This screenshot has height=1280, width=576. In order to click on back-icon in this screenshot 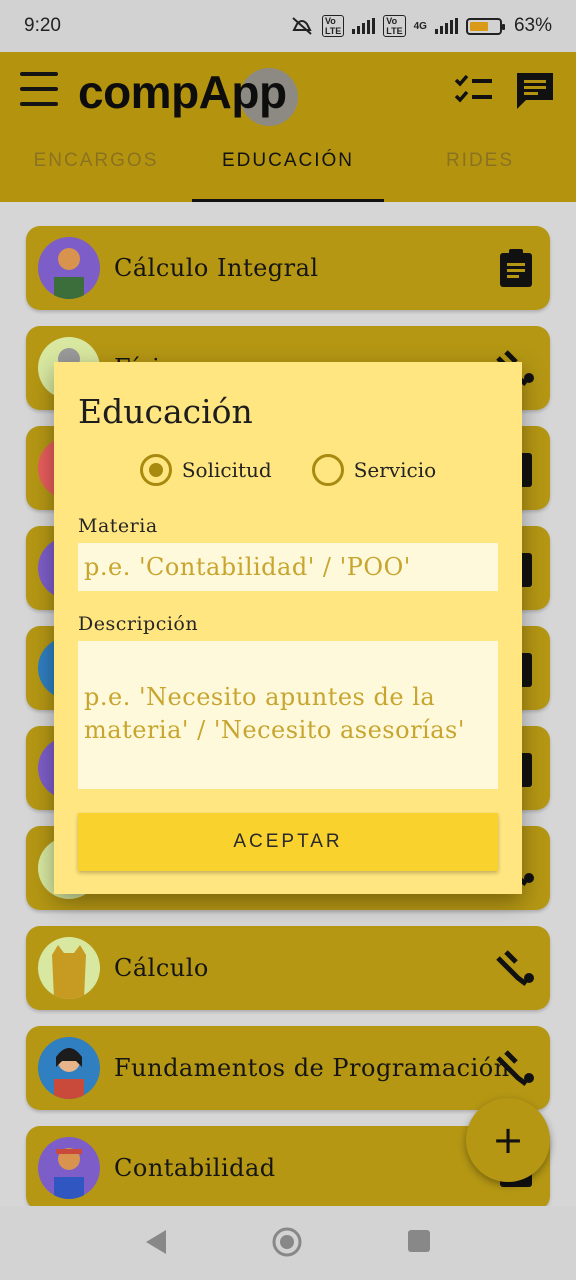, I will do `click(156, 1242)`.